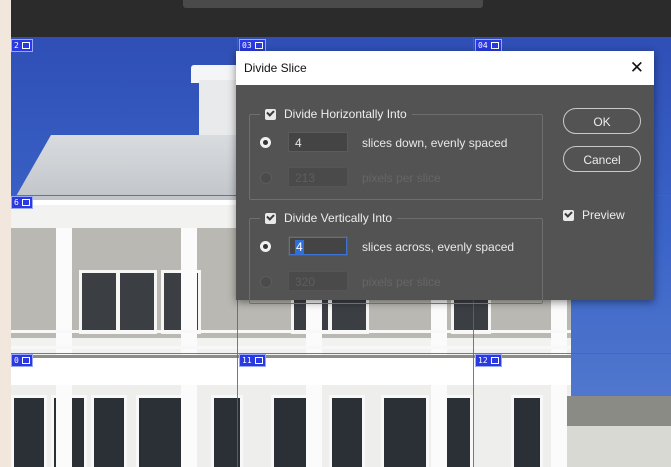 This screenshot has height=467, width=671. Describe the element at coordinates (266, 178) in the screenshot. I see `horizontal-pixels-radio` at that location.